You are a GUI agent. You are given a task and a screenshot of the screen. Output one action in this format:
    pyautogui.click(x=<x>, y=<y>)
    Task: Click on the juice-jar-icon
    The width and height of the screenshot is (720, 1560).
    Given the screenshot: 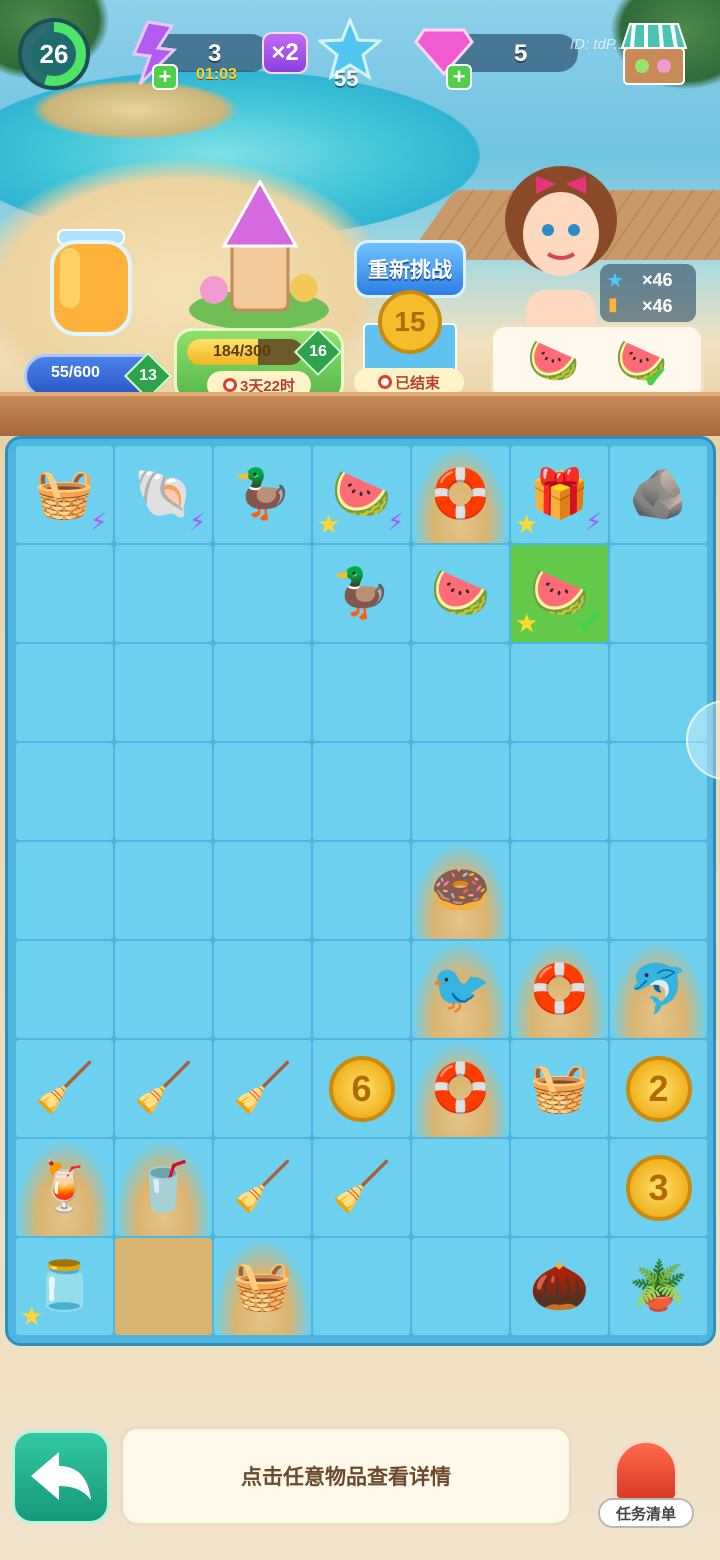 What is the action you would take?
    pyautogui.click(x=91, y=282)
    